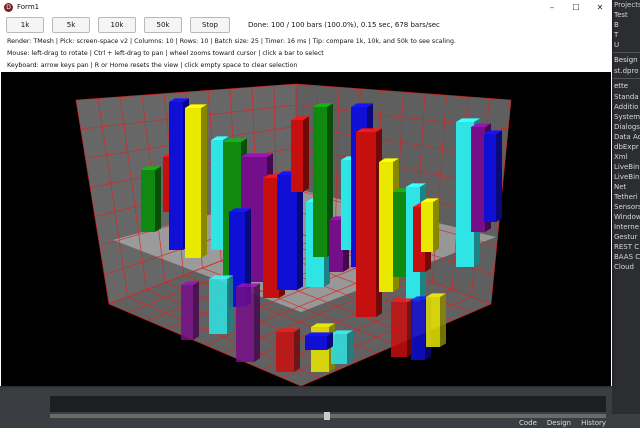 The width and height of the screenshot is (640, 428). I want to click on window-title: Form1, so click(28, 7).